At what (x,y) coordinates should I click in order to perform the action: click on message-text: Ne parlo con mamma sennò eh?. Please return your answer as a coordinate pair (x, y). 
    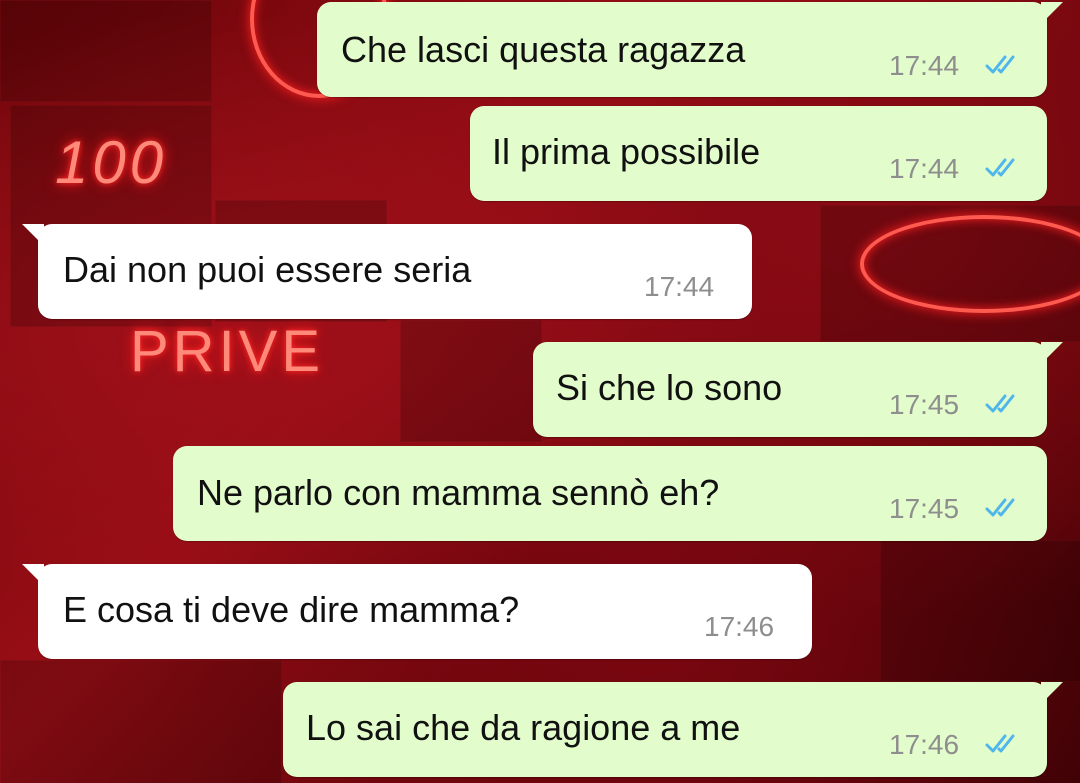
    Looking at the image, I should click on (458, 492).